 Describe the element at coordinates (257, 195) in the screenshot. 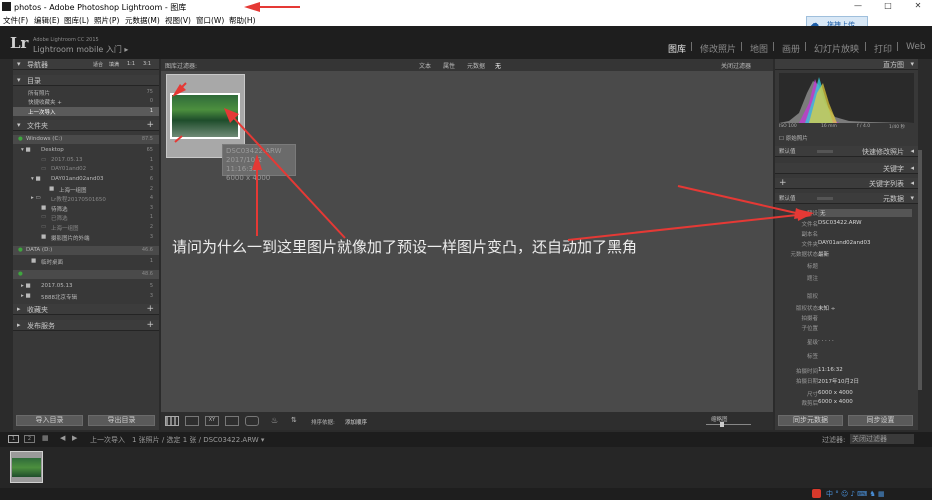

I see `red-arrow-up` at that location.